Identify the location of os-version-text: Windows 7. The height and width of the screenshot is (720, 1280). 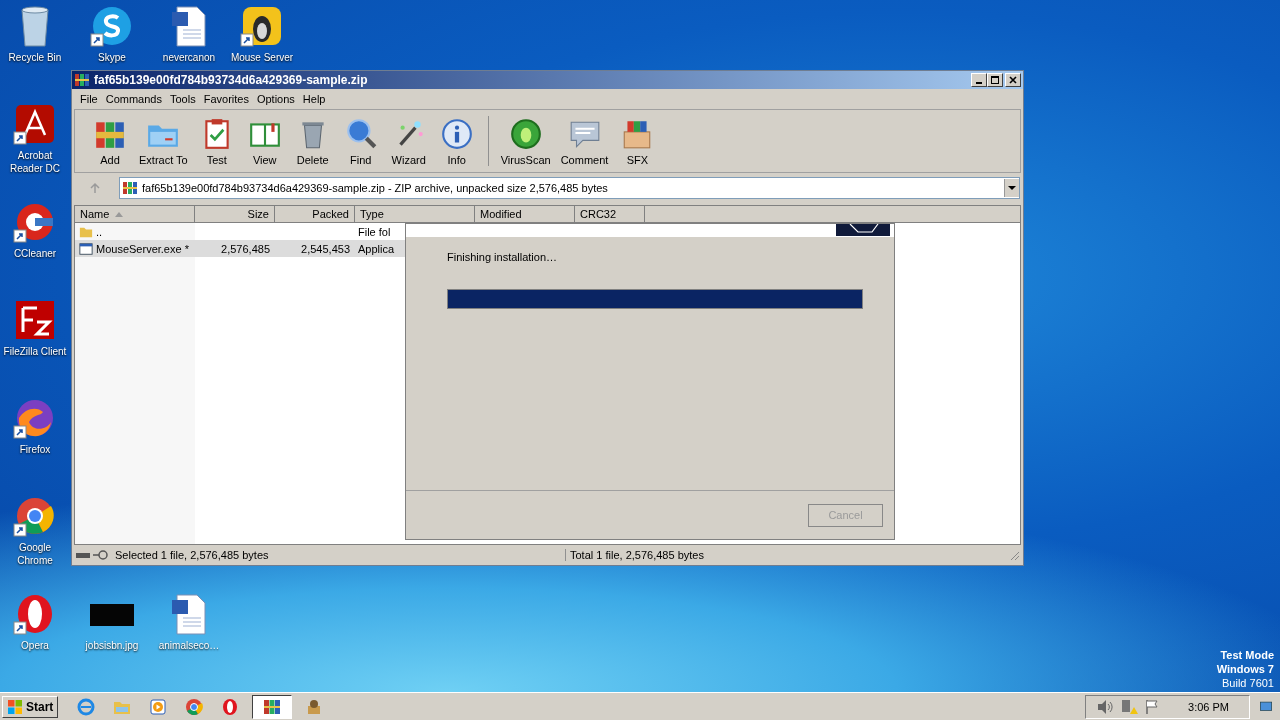
(1245, 669).